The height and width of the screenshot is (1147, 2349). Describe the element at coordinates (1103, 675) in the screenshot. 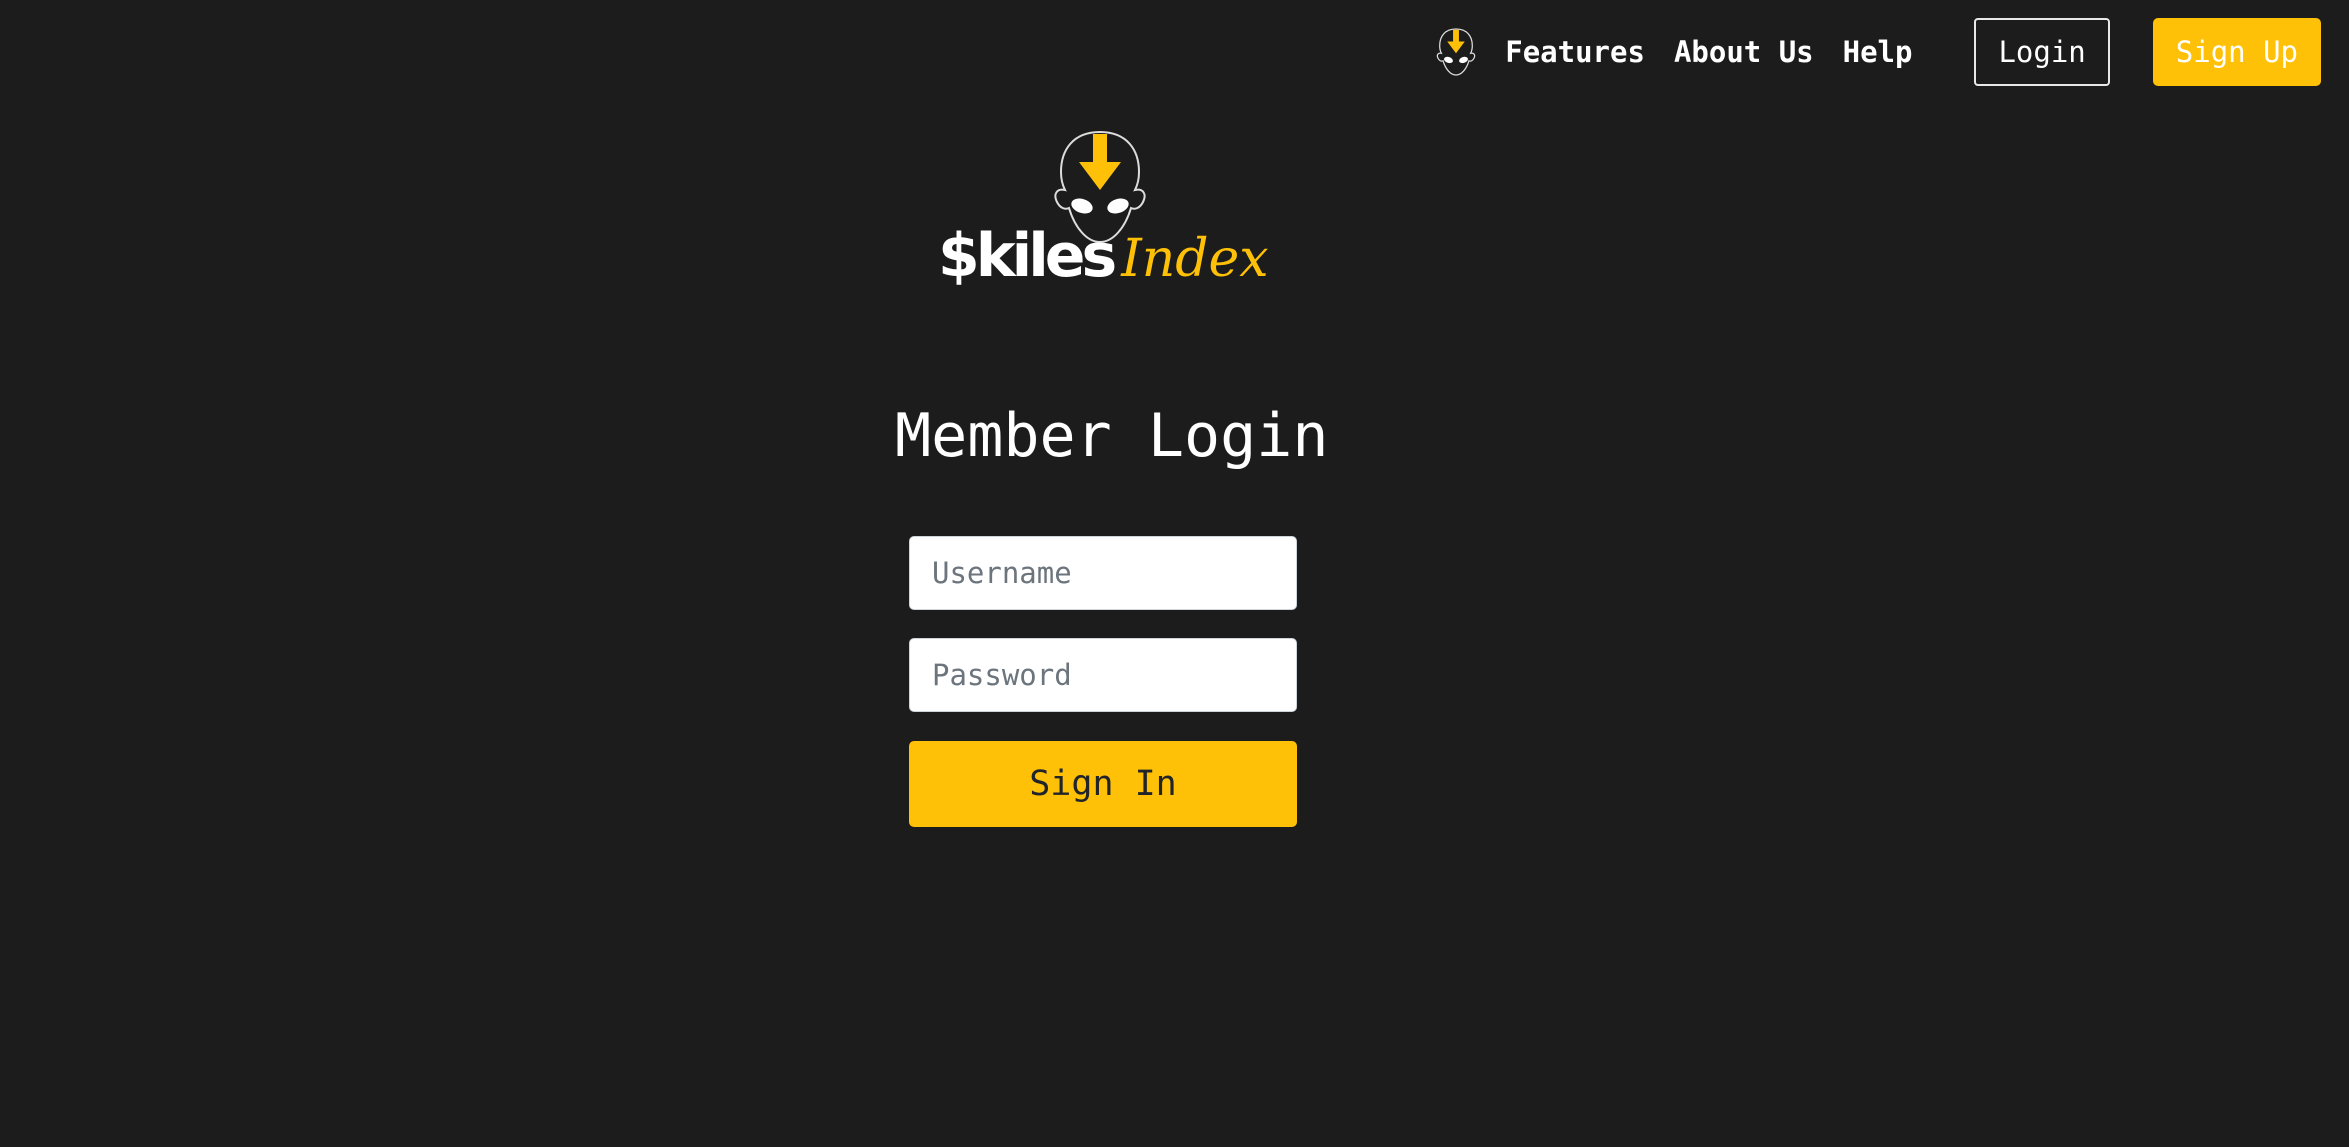

I see `password-input` at that location.